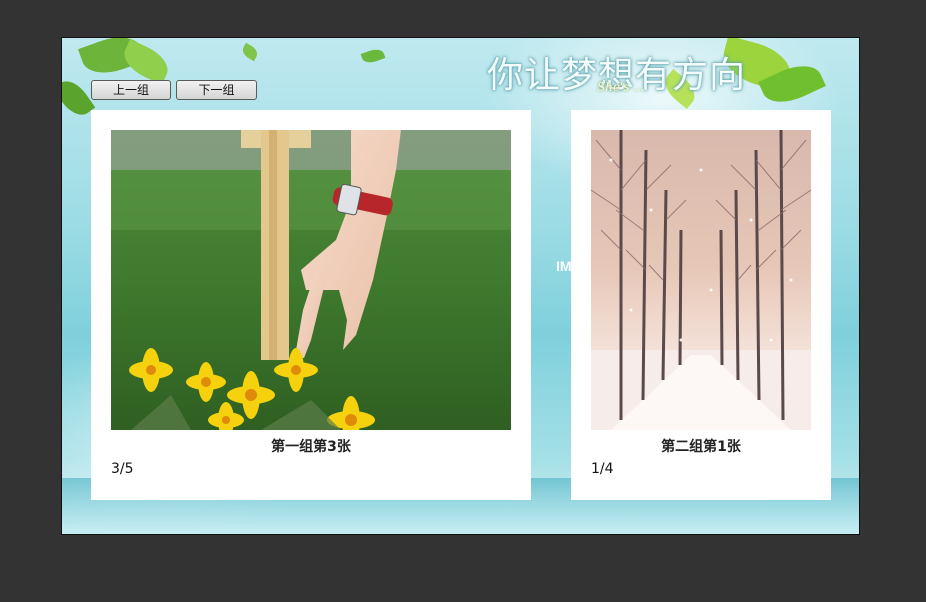 Image resolution: width=926 pixels, height=602 pixels. I want to click on slide-photo, so click(701, 280).